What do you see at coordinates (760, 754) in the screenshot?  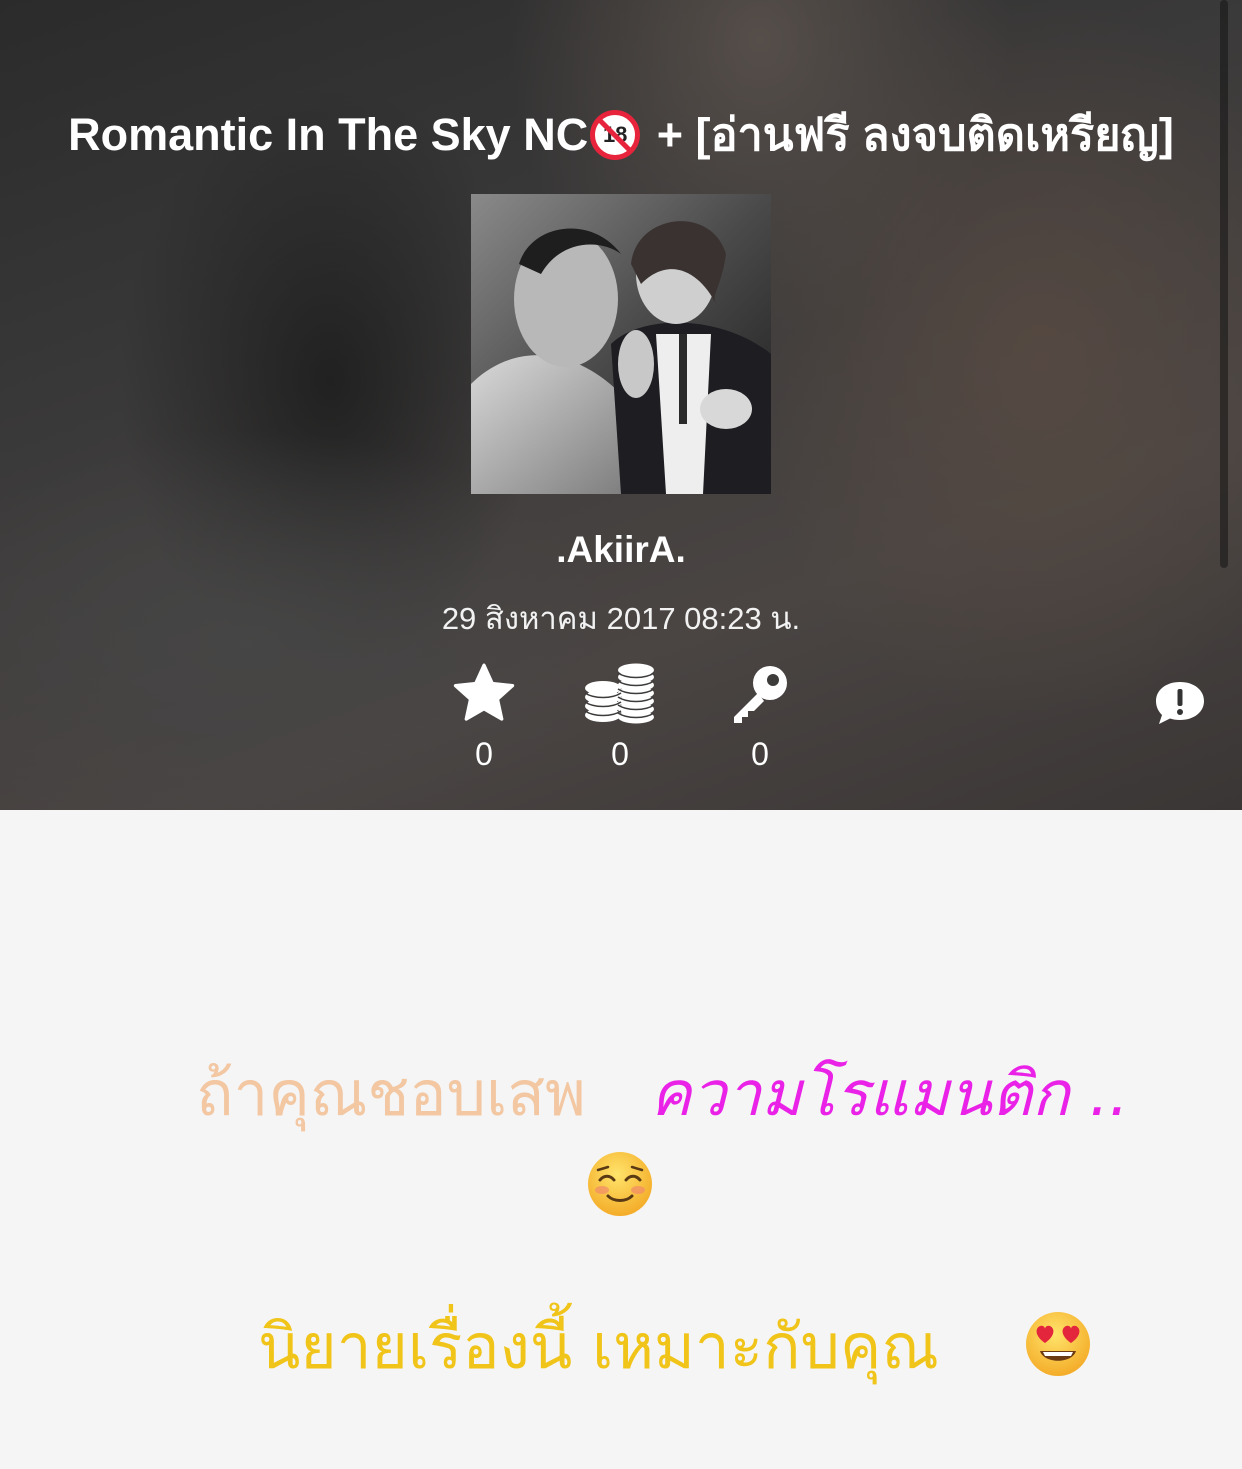 I see `key-count: 0` at bounding box center [760, 754].